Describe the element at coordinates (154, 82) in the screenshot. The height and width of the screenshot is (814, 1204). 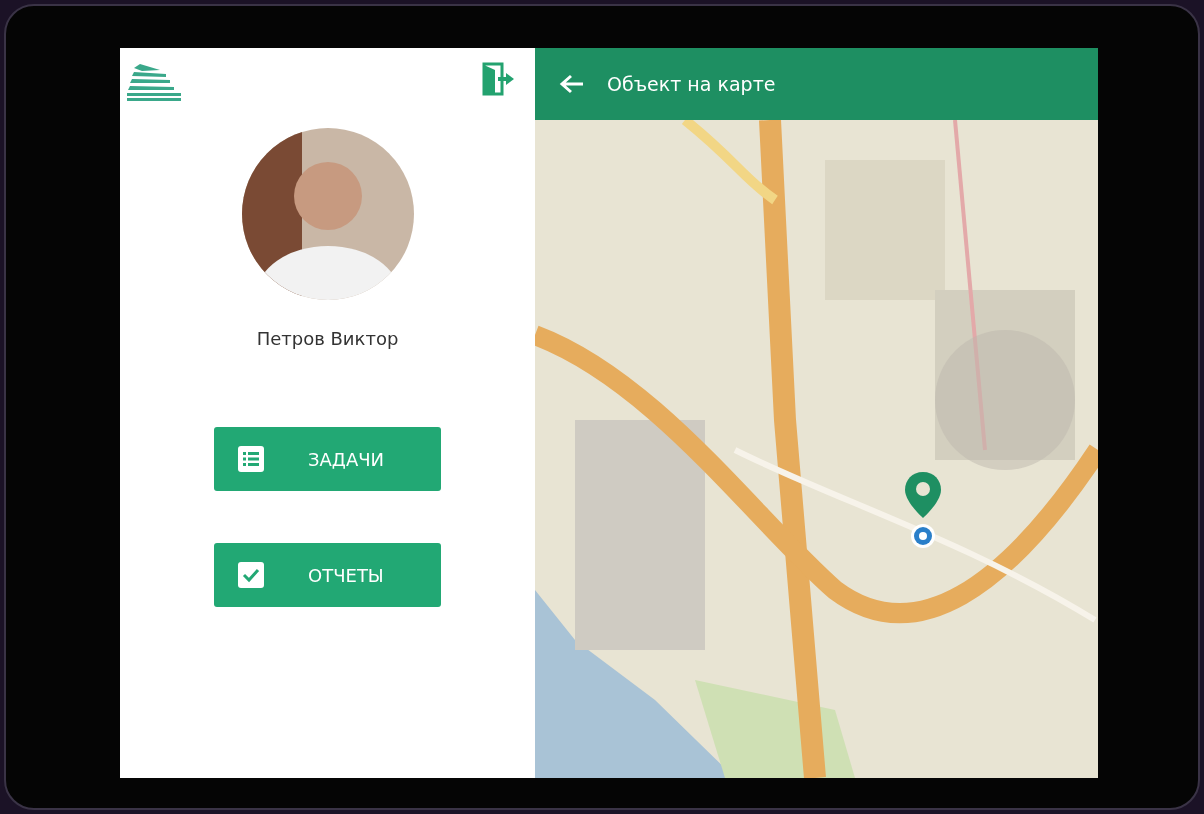
I see `building-logo-icon` at that location.